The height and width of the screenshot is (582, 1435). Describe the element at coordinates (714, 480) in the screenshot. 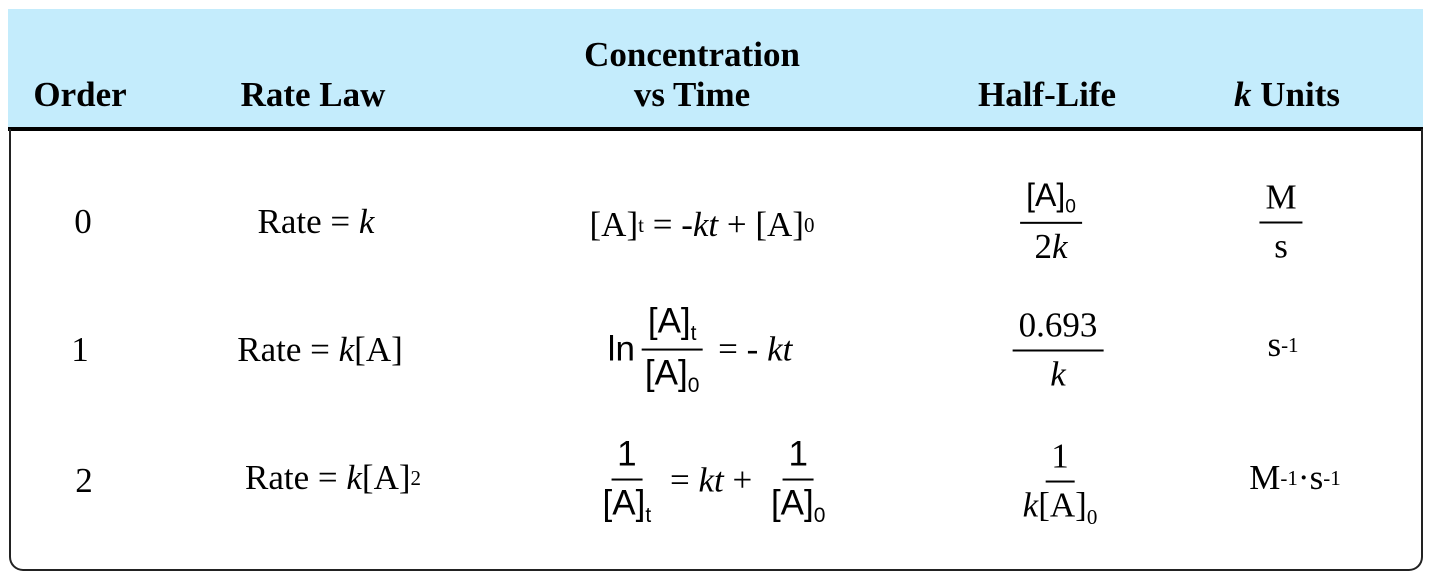

I see `row2-conc: 1 [A]t = kt + 1 [A]0` at that location.